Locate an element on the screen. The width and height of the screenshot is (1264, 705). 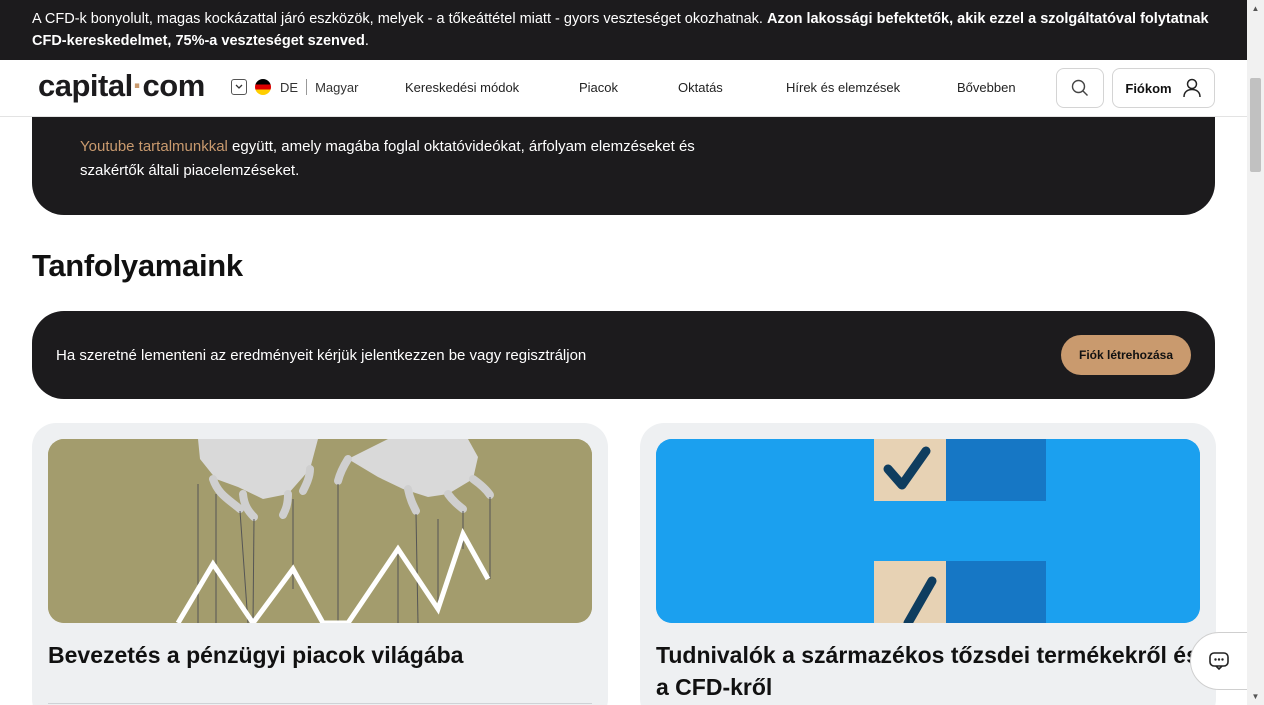
course-title: Bevezetés a pénzügyi piacok világába is located at coordinates (320, 655).